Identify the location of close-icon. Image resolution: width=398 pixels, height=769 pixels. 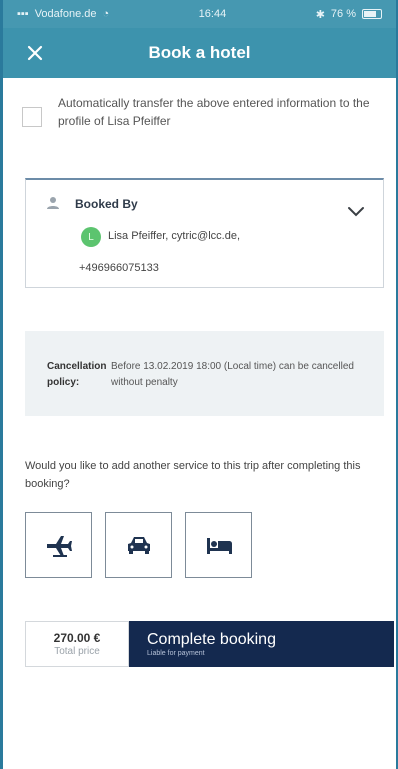
(35, 53).